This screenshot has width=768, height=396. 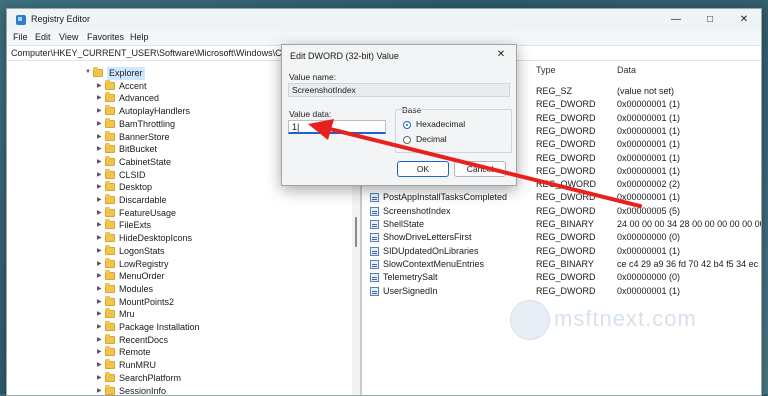 What do you see at coordinates (172, 314) in the screenshot?
I see `tree-item: ▶ Mru` at bounding box center [172, 314].